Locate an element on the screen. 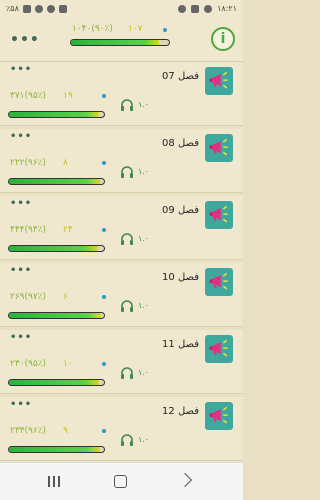 The image size is (320, 500). chapter-row: ••• فصل 08 ۲۲۲(۹۶٪) ۸ ۱.۰ is located at coordinates (121, 161).